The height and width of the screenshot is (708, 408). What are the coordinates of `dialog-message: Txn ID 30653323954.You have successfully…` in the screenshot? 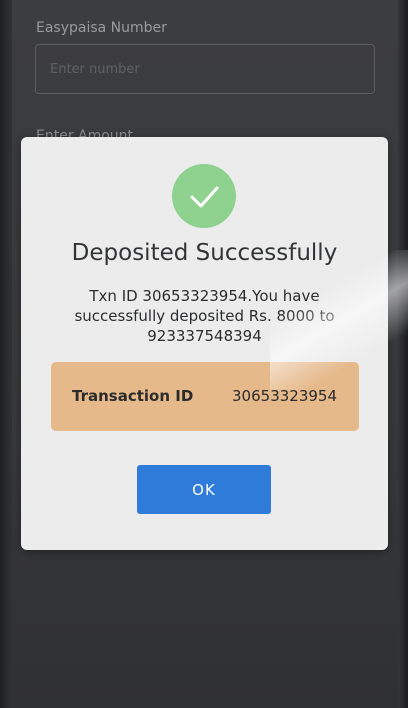 It's located at (204, 316).